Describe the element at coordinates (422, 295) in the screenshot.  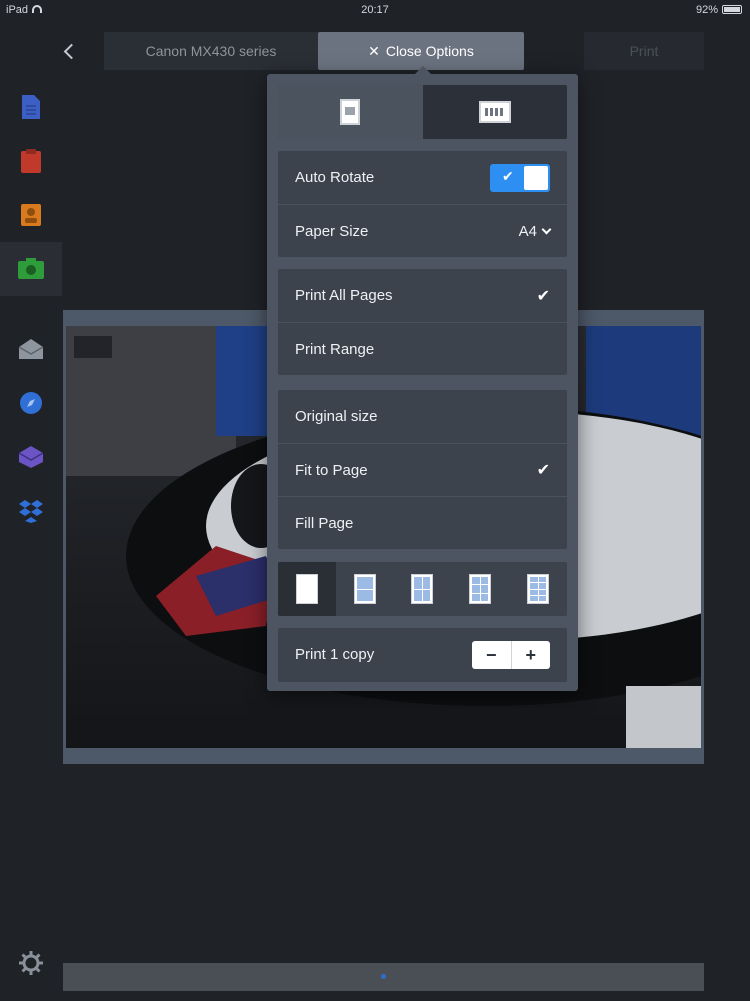
I see `print-all-pages-option: Print All Pages ✔` at that location.